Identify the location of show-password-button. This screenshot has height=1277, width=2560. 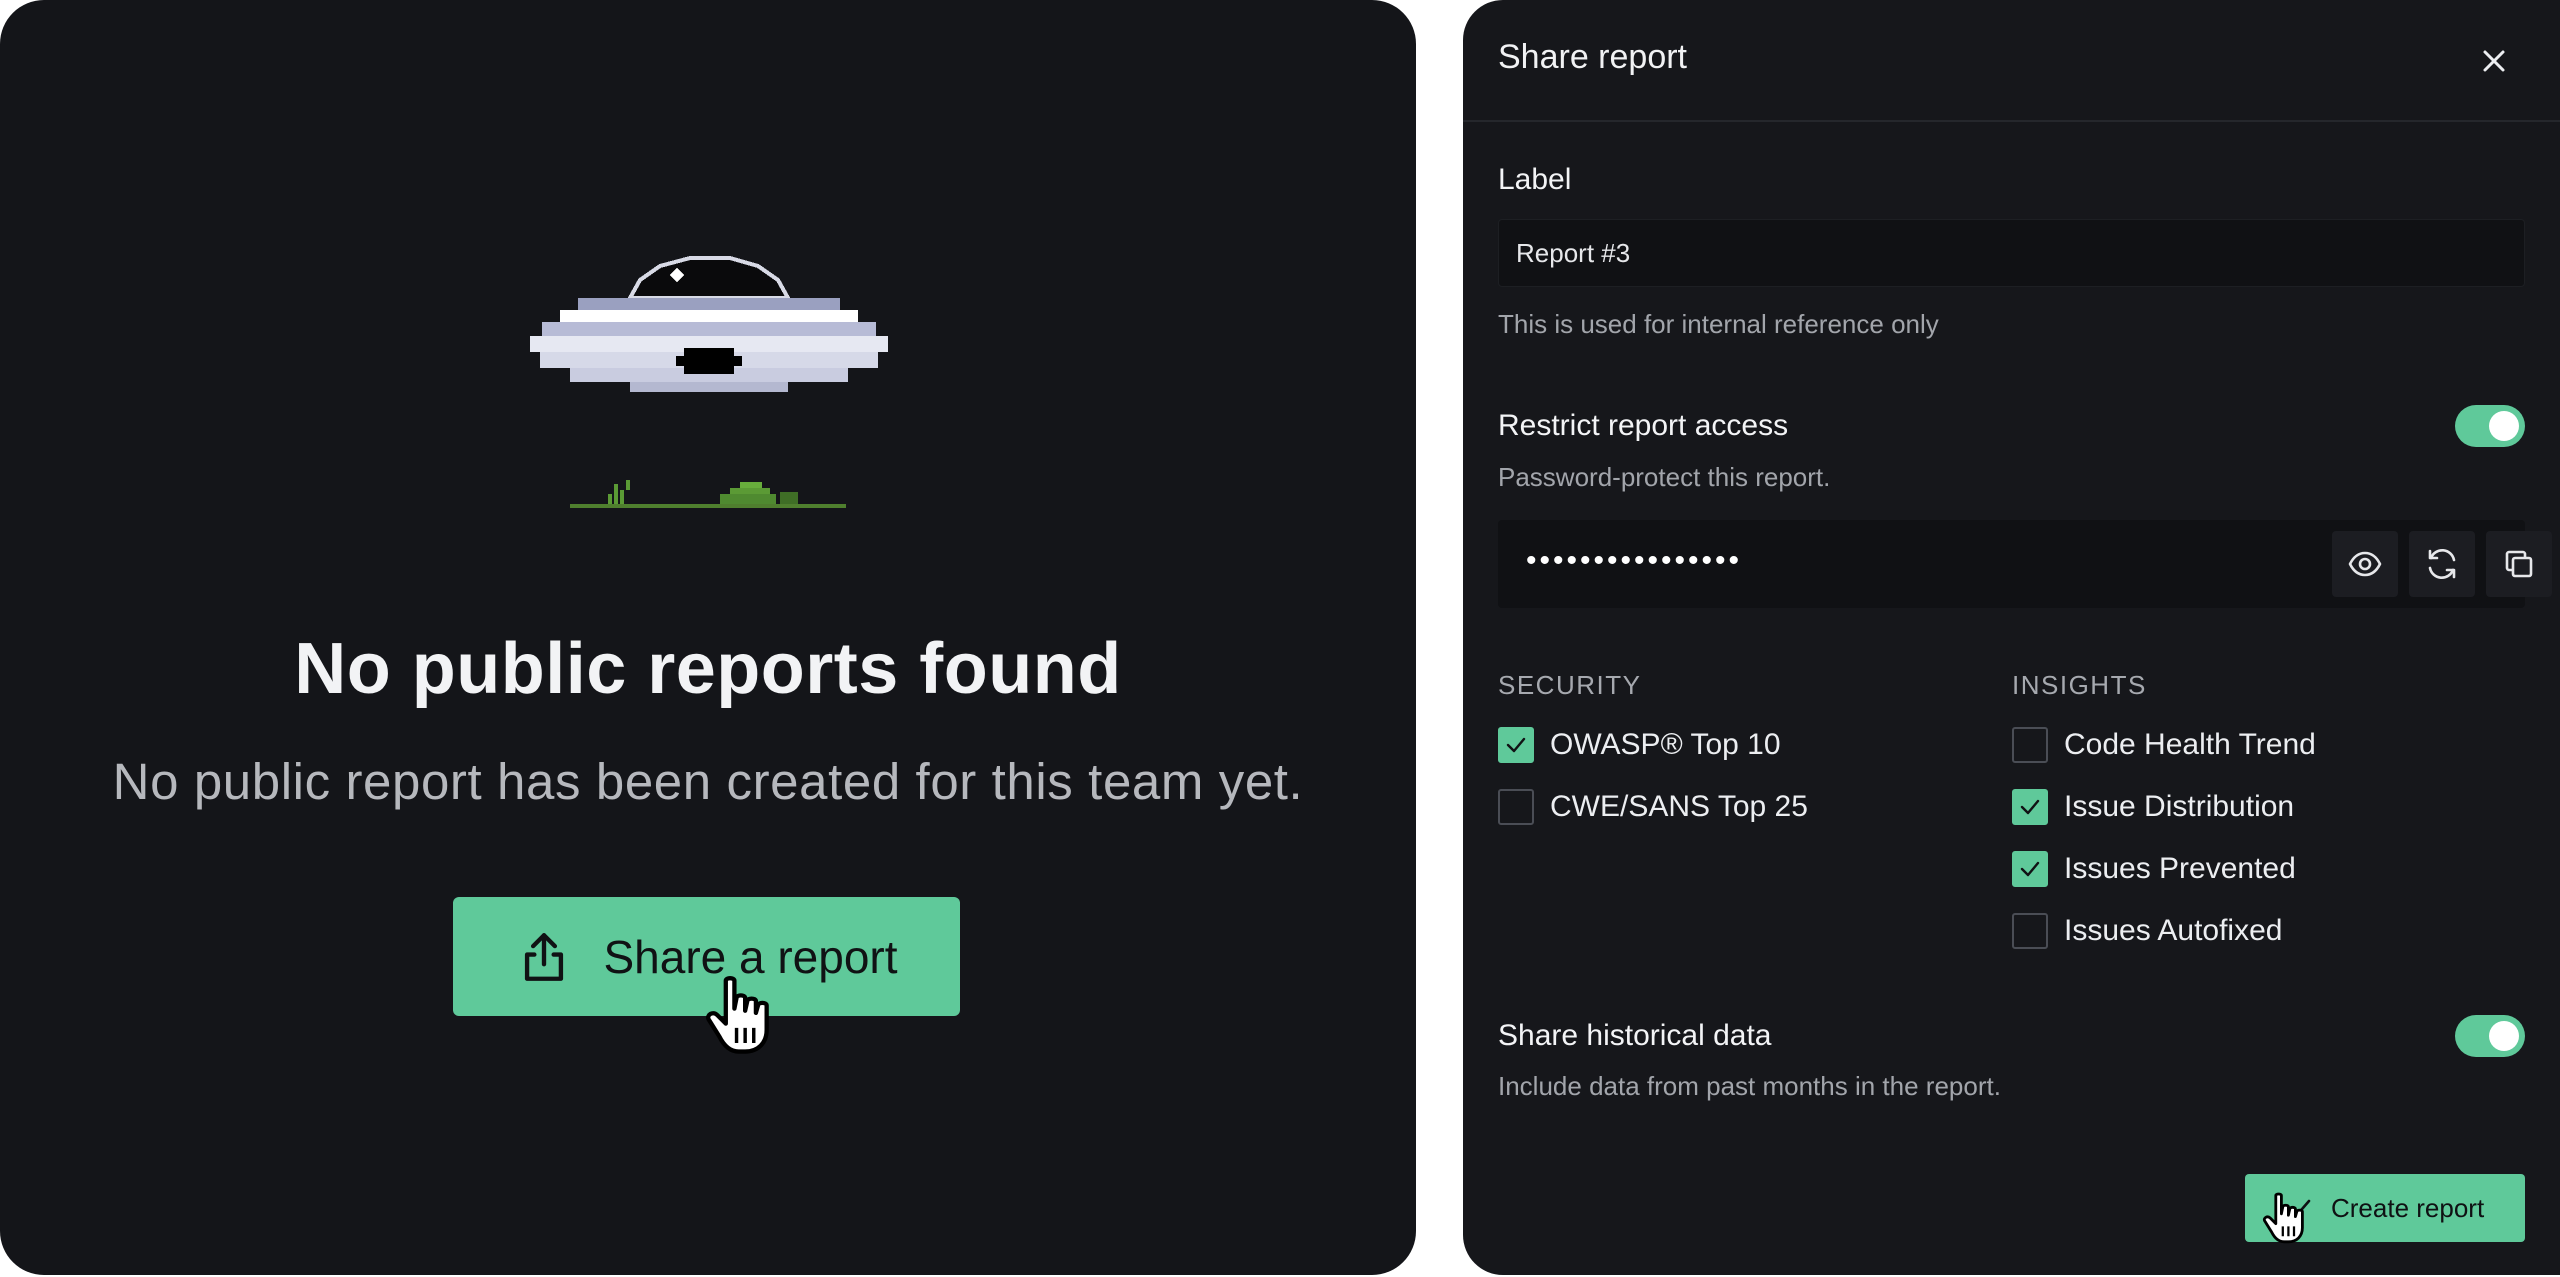
(2365, 564).